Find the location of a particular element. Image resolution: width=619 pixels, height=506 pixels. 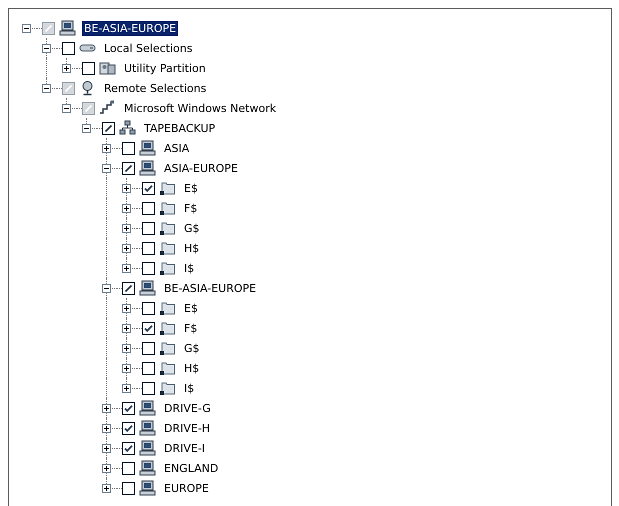

workgroup-icon is located at coordinates (127, 128).